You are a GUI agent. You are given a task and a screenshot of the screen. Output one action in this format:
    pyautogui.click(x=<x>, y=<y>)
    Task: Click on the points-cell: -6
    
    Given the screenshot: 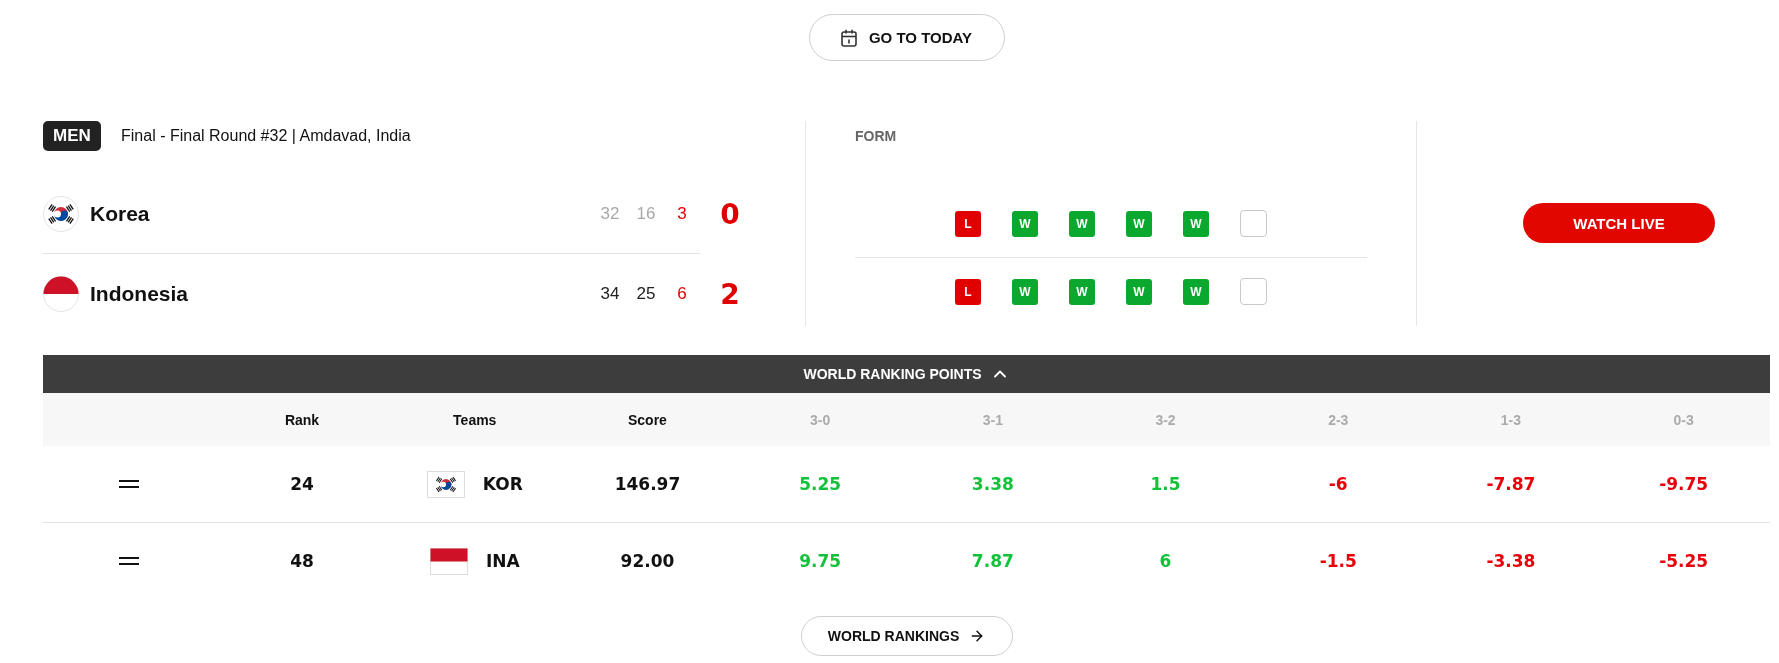 What is the action you would take?
    pyautogui.click(x=1338, y=484)
    